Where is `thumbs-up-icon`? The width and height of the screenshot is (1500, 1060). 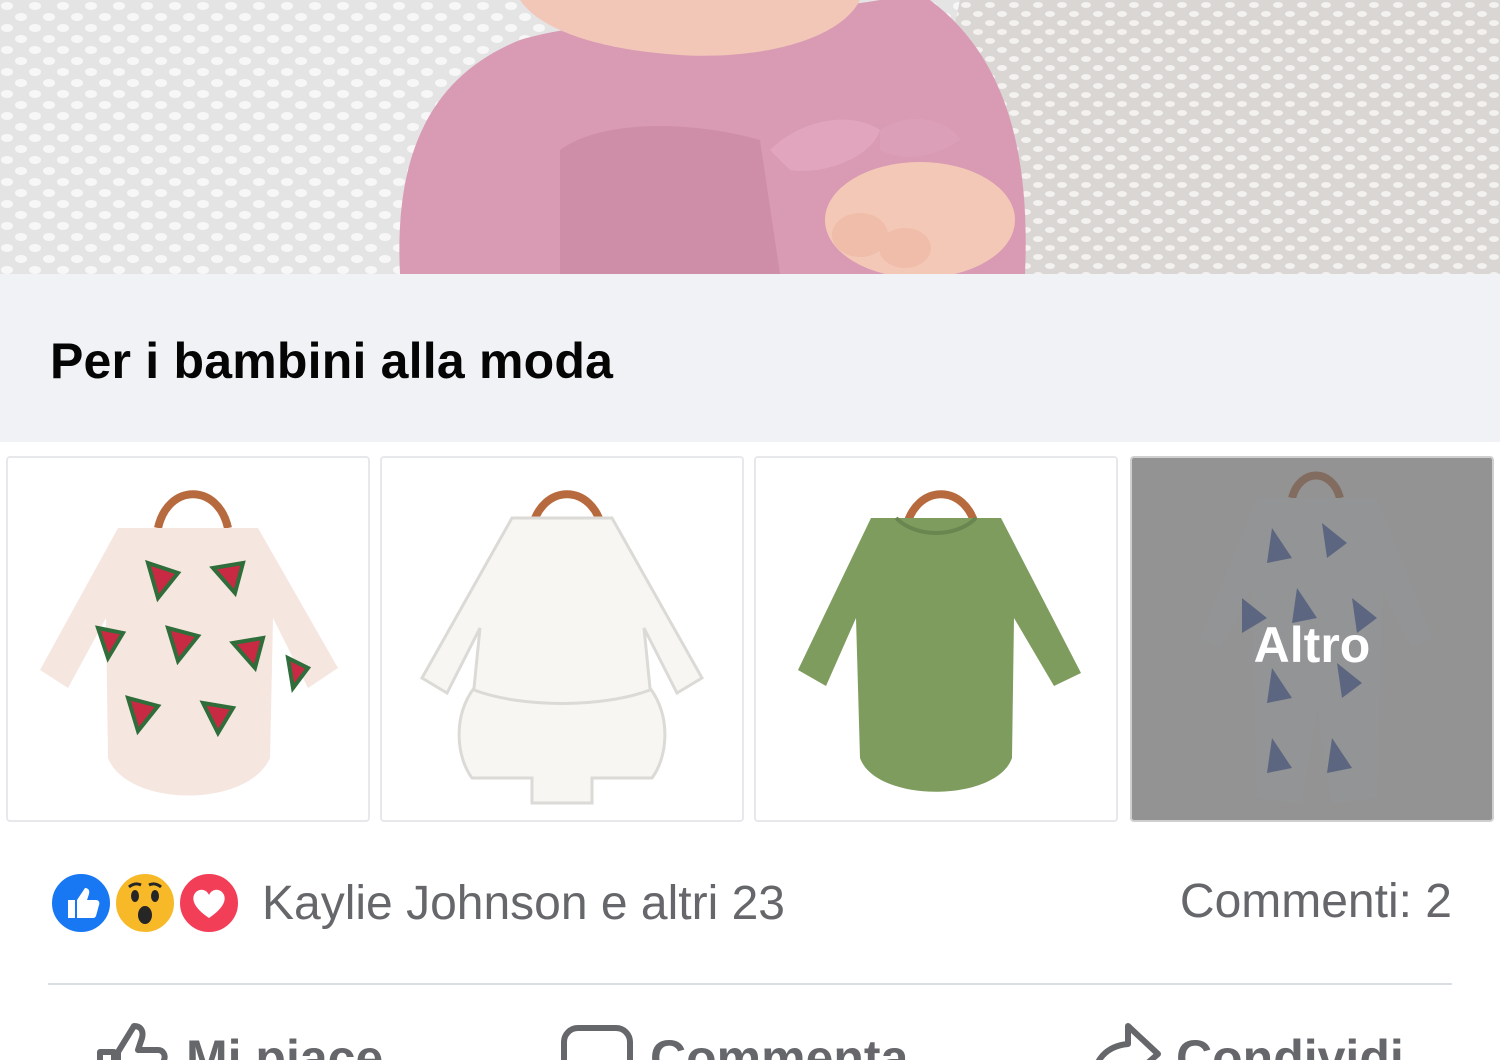 thumbs-up-icon is located at coordinates (132, 1041).